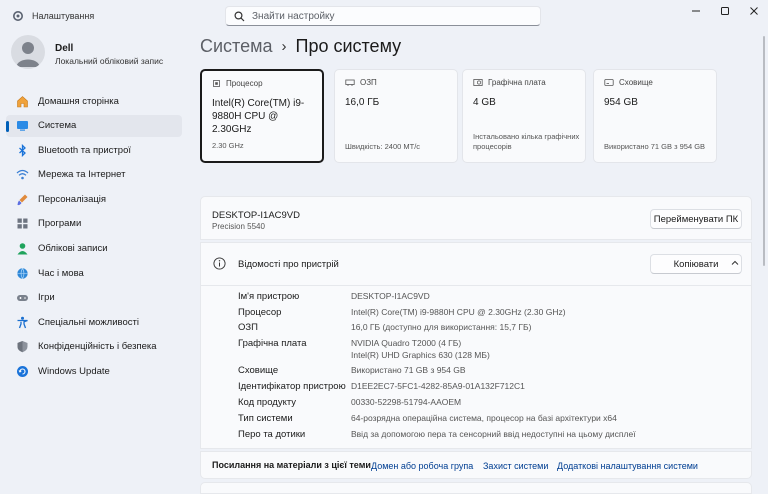 This screenshot has height=494, width=768. Describe the element at coordinates (94, 125) in the screenshot. I see `sidebar-item-system: Система` at that location.